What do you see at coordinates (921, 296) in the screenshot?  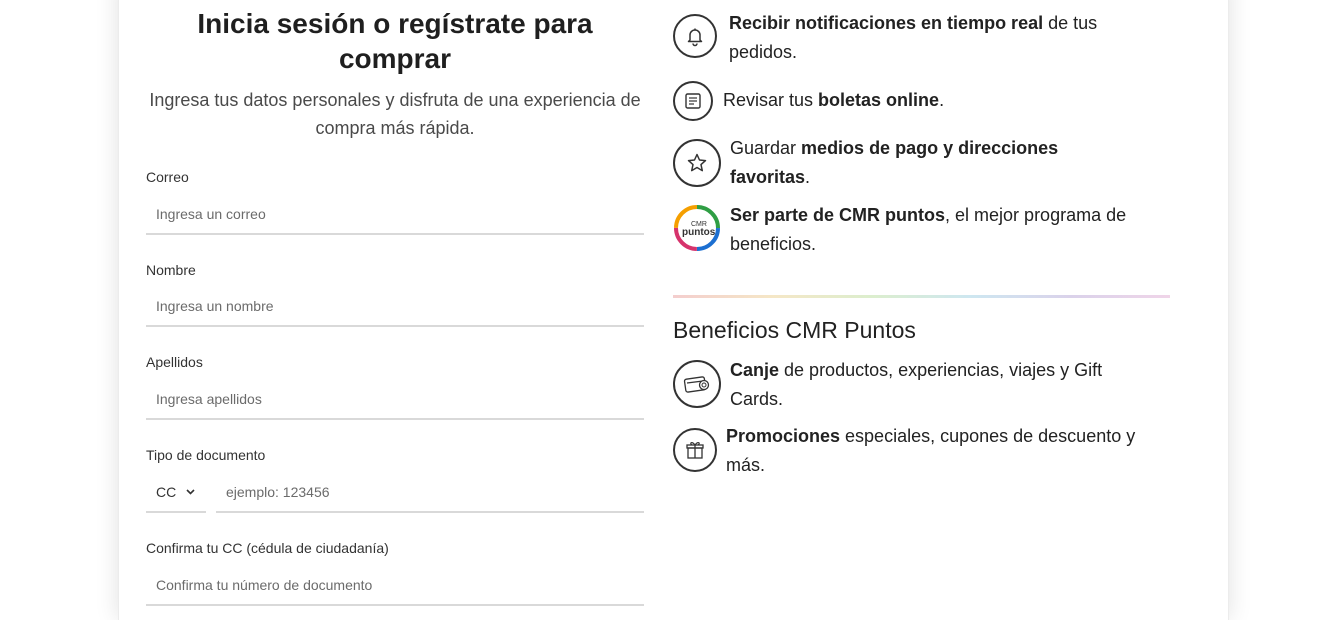 I see `rainbow-divider` at bounding box center [921, 296].